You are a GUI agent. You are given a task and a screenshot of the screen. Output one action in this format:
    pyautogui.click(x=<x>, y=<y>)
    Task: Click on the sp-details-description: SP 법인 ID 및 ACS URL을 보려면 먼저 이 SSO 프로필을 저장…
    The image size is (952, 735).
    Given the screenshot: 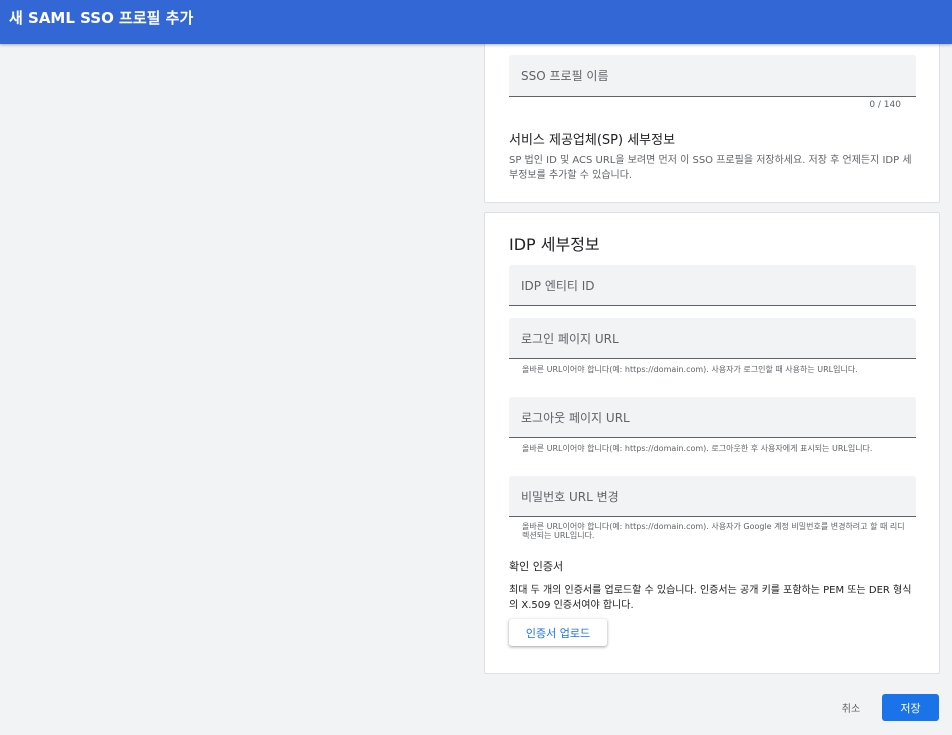 What is the action you would take?
    pyautogui.click(x=710, y=168)
    